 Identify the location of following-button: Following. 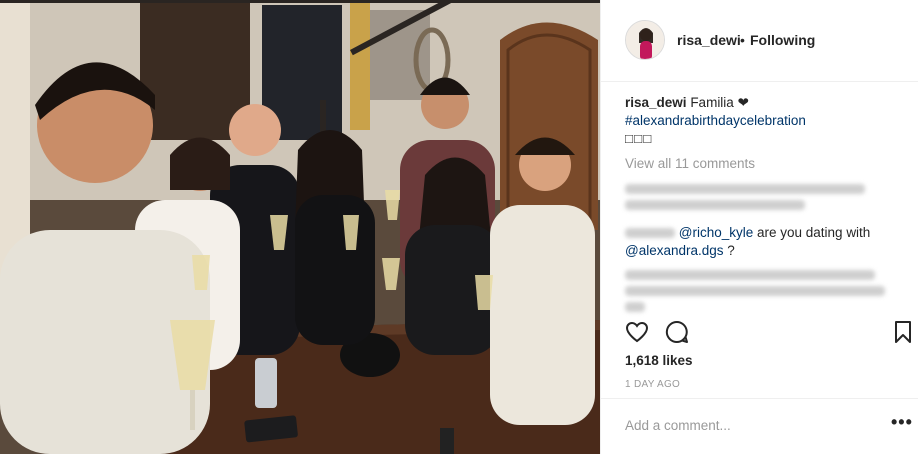
(782, 40).